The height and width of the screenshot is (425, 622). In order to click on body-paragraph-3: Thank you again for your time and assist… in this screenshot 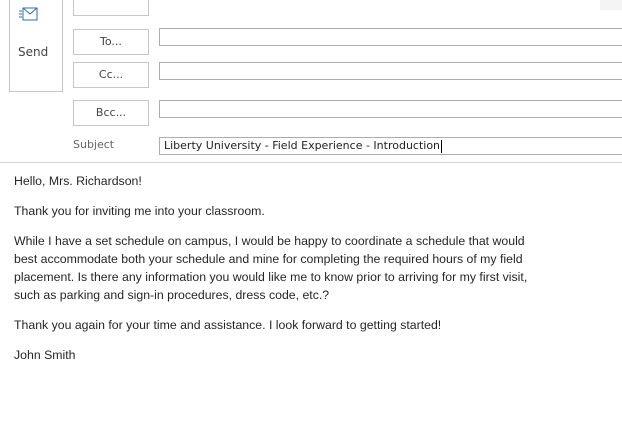, I will do `click(228, 325)`.